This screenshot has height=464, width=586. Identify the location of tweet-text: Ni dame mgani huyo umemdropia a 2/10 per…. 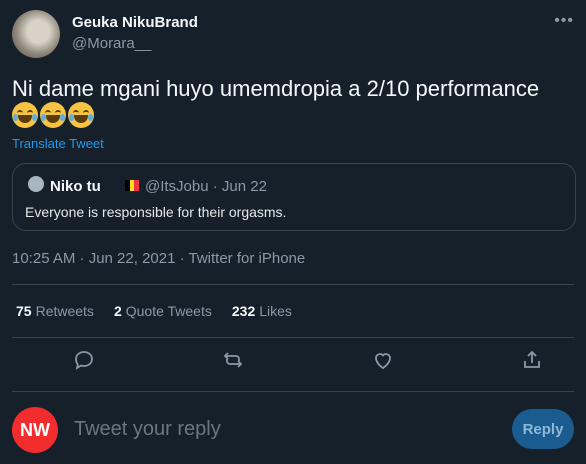
(276, 88).